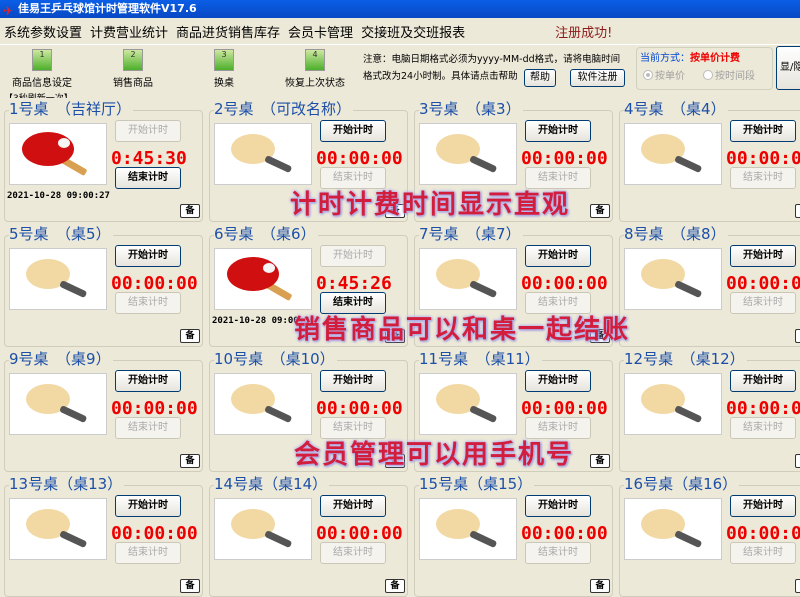 The height and width of the screenshot is (597, 800). What do you see at coordinates (284, 108) in the screenshot?
I see `table-name: 2号桌 （可改名称）` at bounding box center [284, 108].